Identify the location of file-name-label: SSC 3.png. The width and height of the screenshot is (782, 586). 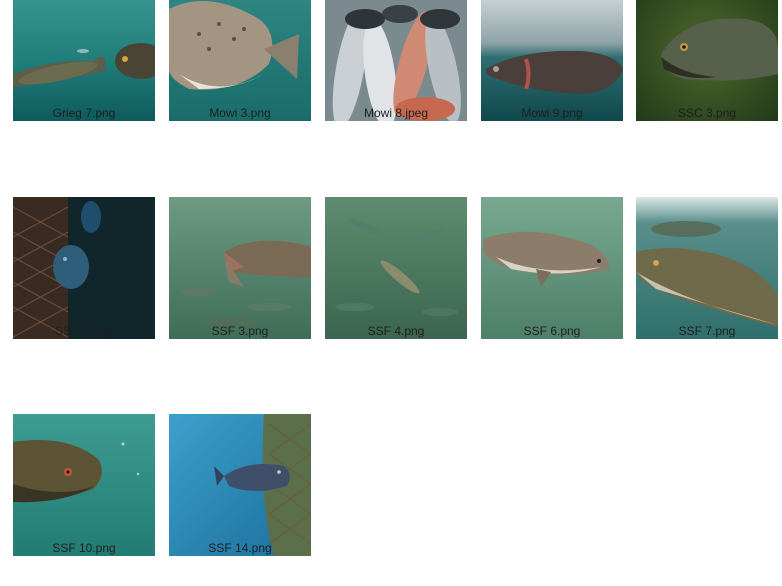
(707, 113).